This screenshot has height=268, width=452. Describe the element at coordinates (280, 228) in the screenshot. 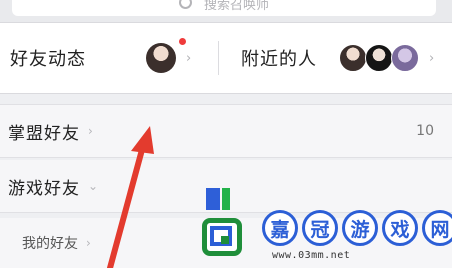

I see `watermark-char: 嘉` at that location.